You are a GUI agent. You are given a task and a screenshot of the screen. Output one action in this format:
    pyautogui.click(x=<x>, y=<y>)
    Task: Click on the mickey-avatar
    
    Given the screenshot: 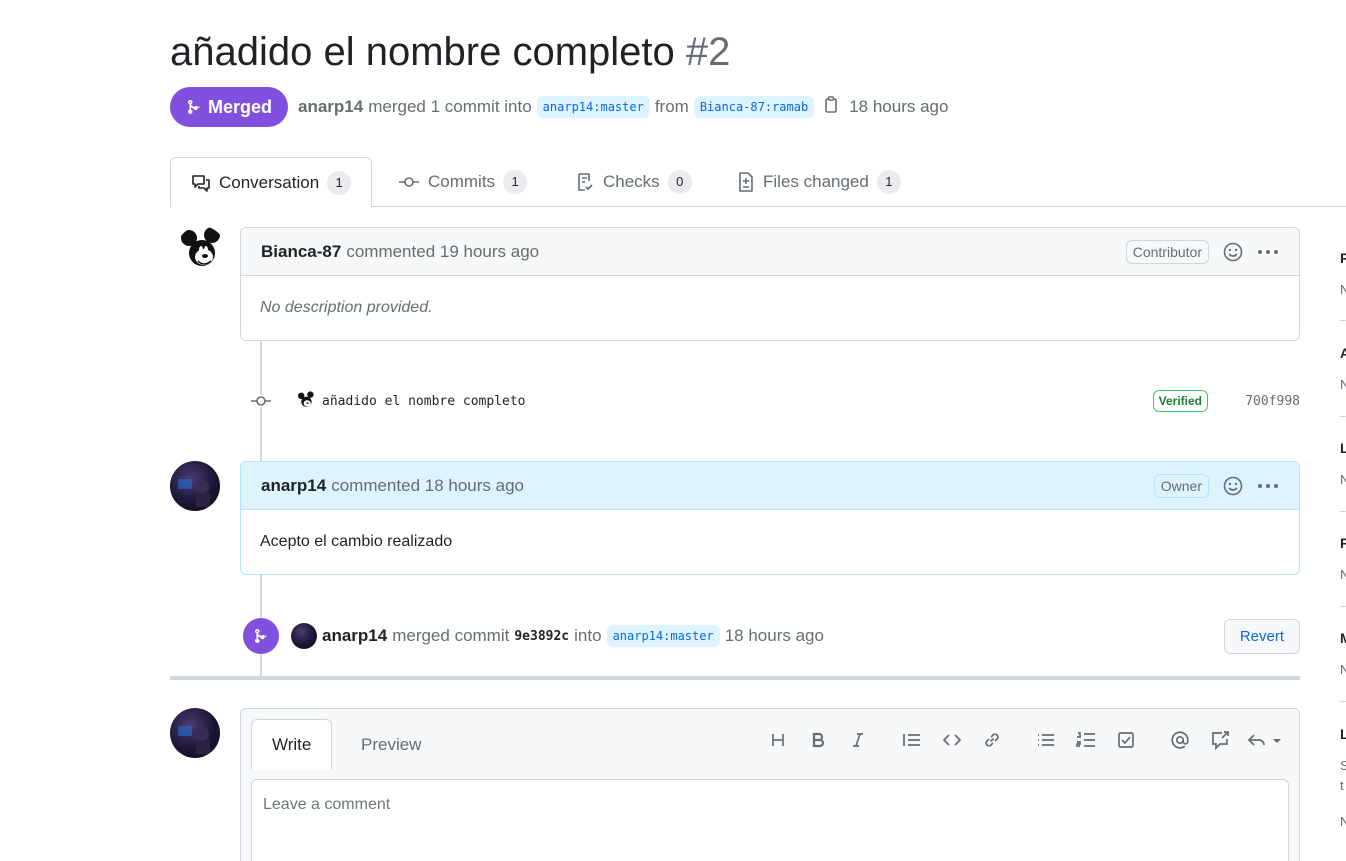 What is the action you would take?
    pyautogui.click(x=201, y=251)
    